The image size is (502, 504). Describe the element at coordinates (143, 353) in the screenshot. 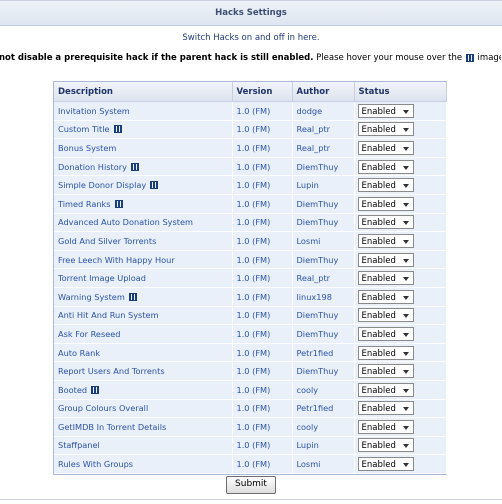

I see `hack-description: Auto Rank` at that location.